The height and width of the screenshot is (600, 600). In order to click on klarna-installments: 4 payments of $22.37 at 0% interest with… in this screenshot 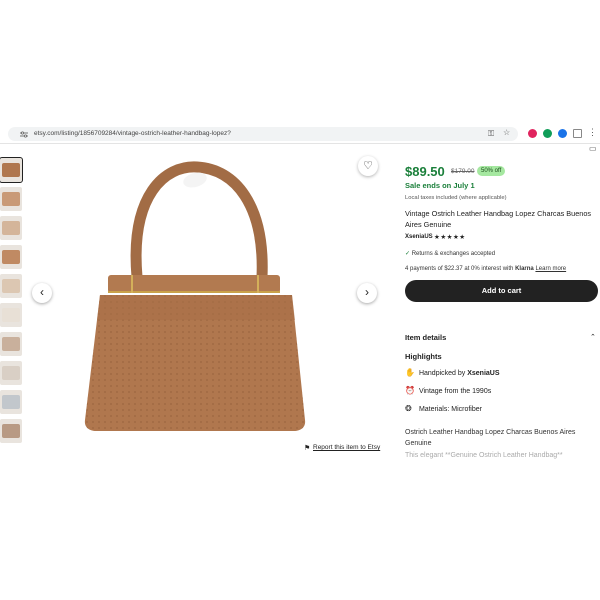, I will do `click(485, 269)`.